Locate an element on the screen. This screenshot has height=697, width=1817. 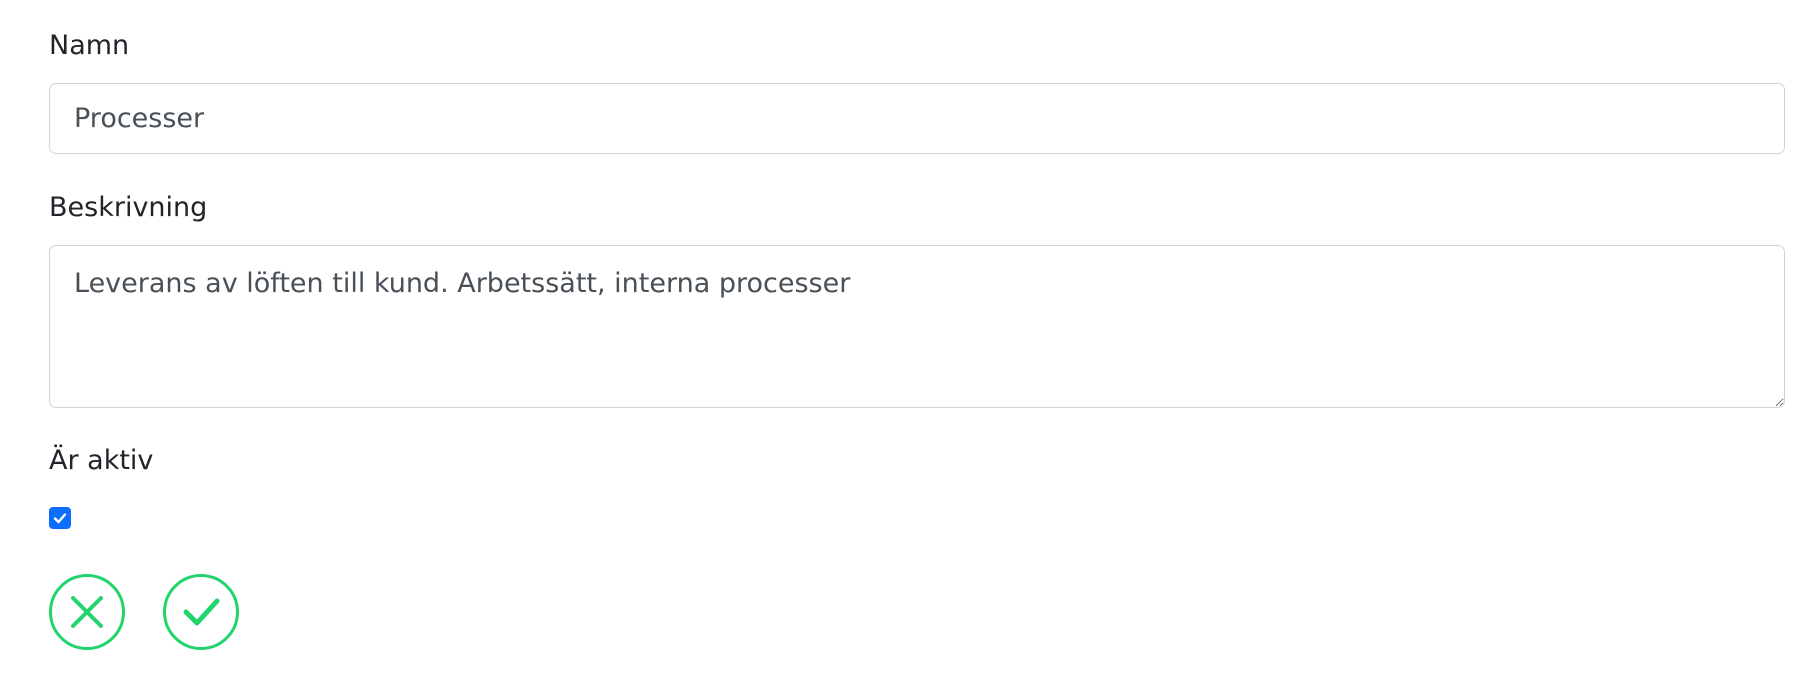
cancel-button is located at coordinates (87, 612).